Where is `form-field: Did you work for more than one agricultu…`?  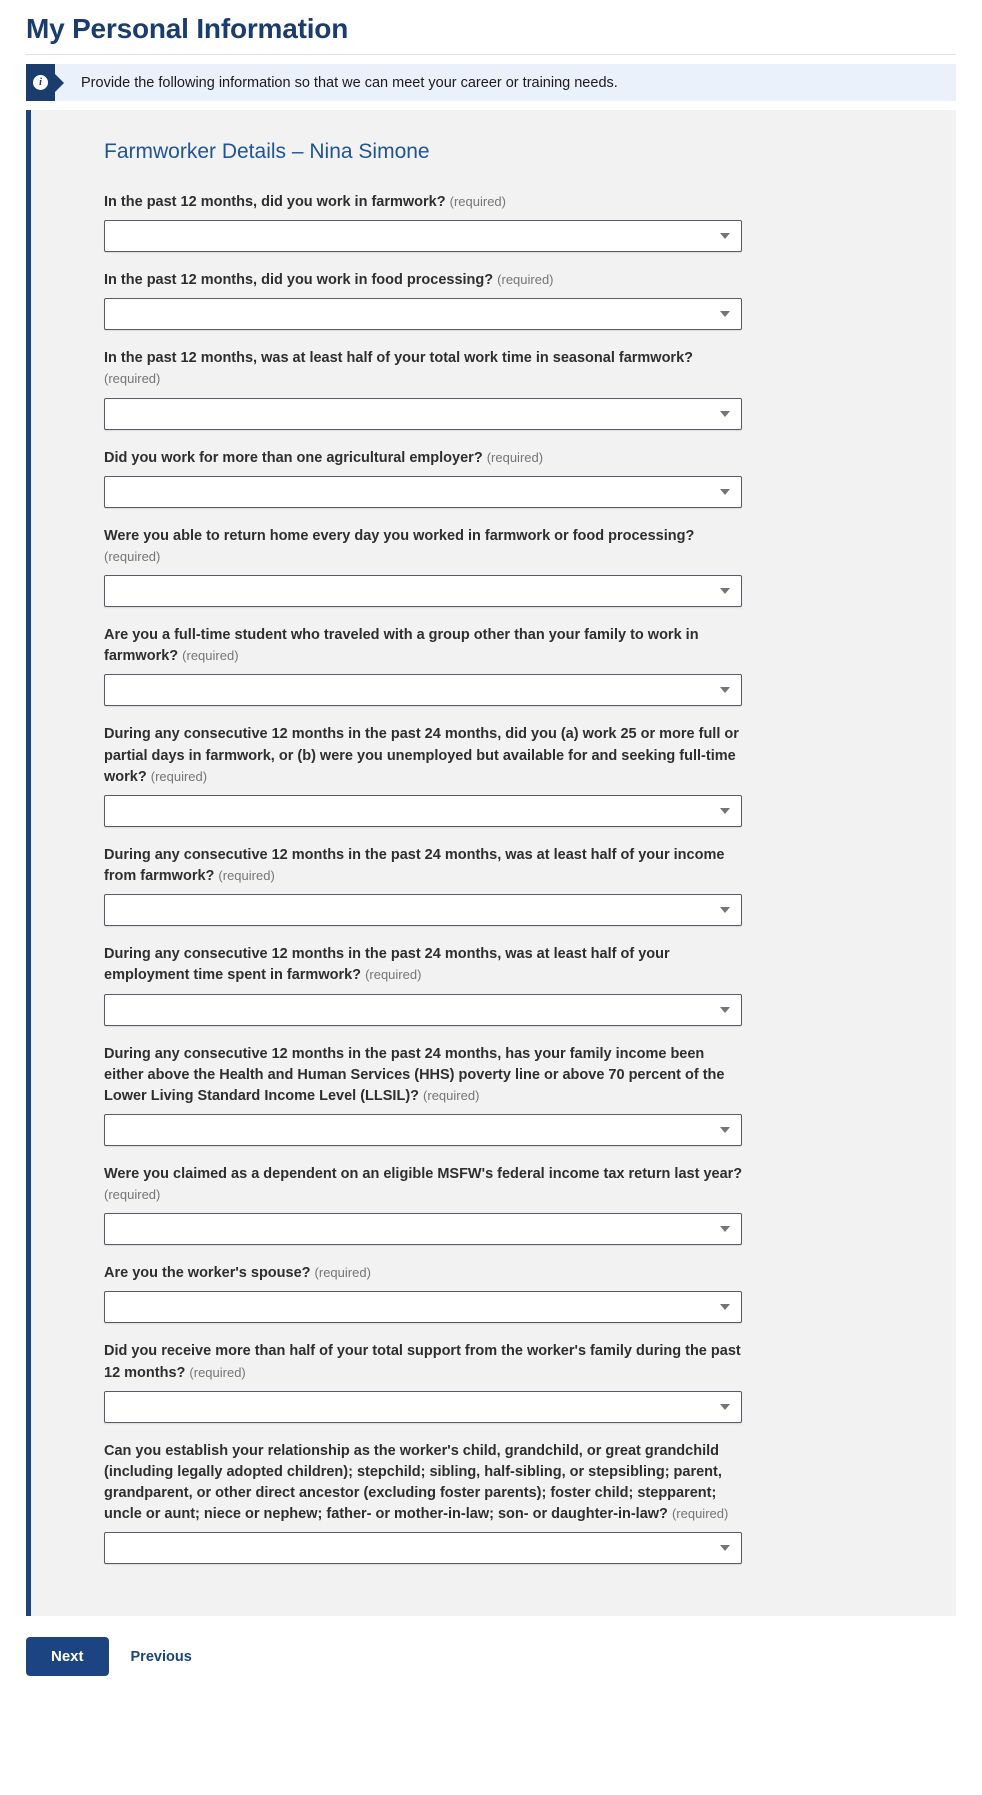 form-field: Did you work for more than one agricultu… is located at coordinates (520, 478).